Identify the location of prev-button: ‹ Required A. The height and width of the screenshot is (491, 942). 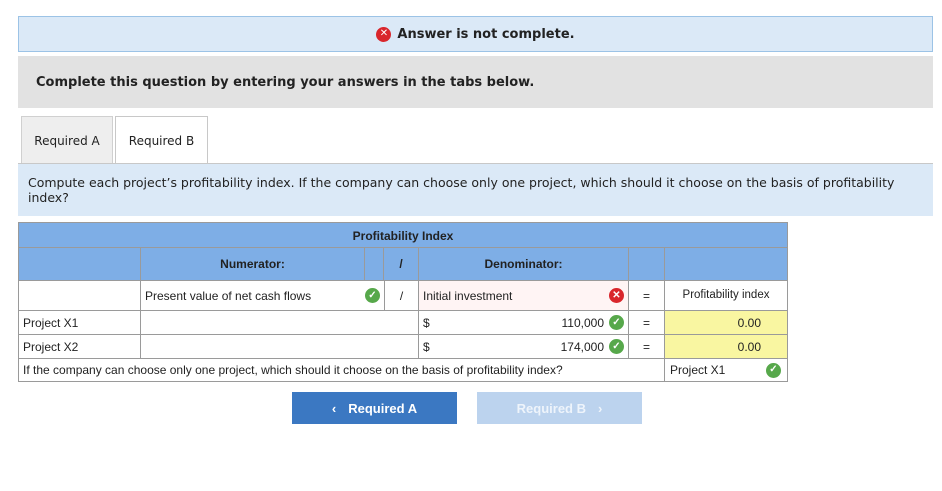
(374, 408).